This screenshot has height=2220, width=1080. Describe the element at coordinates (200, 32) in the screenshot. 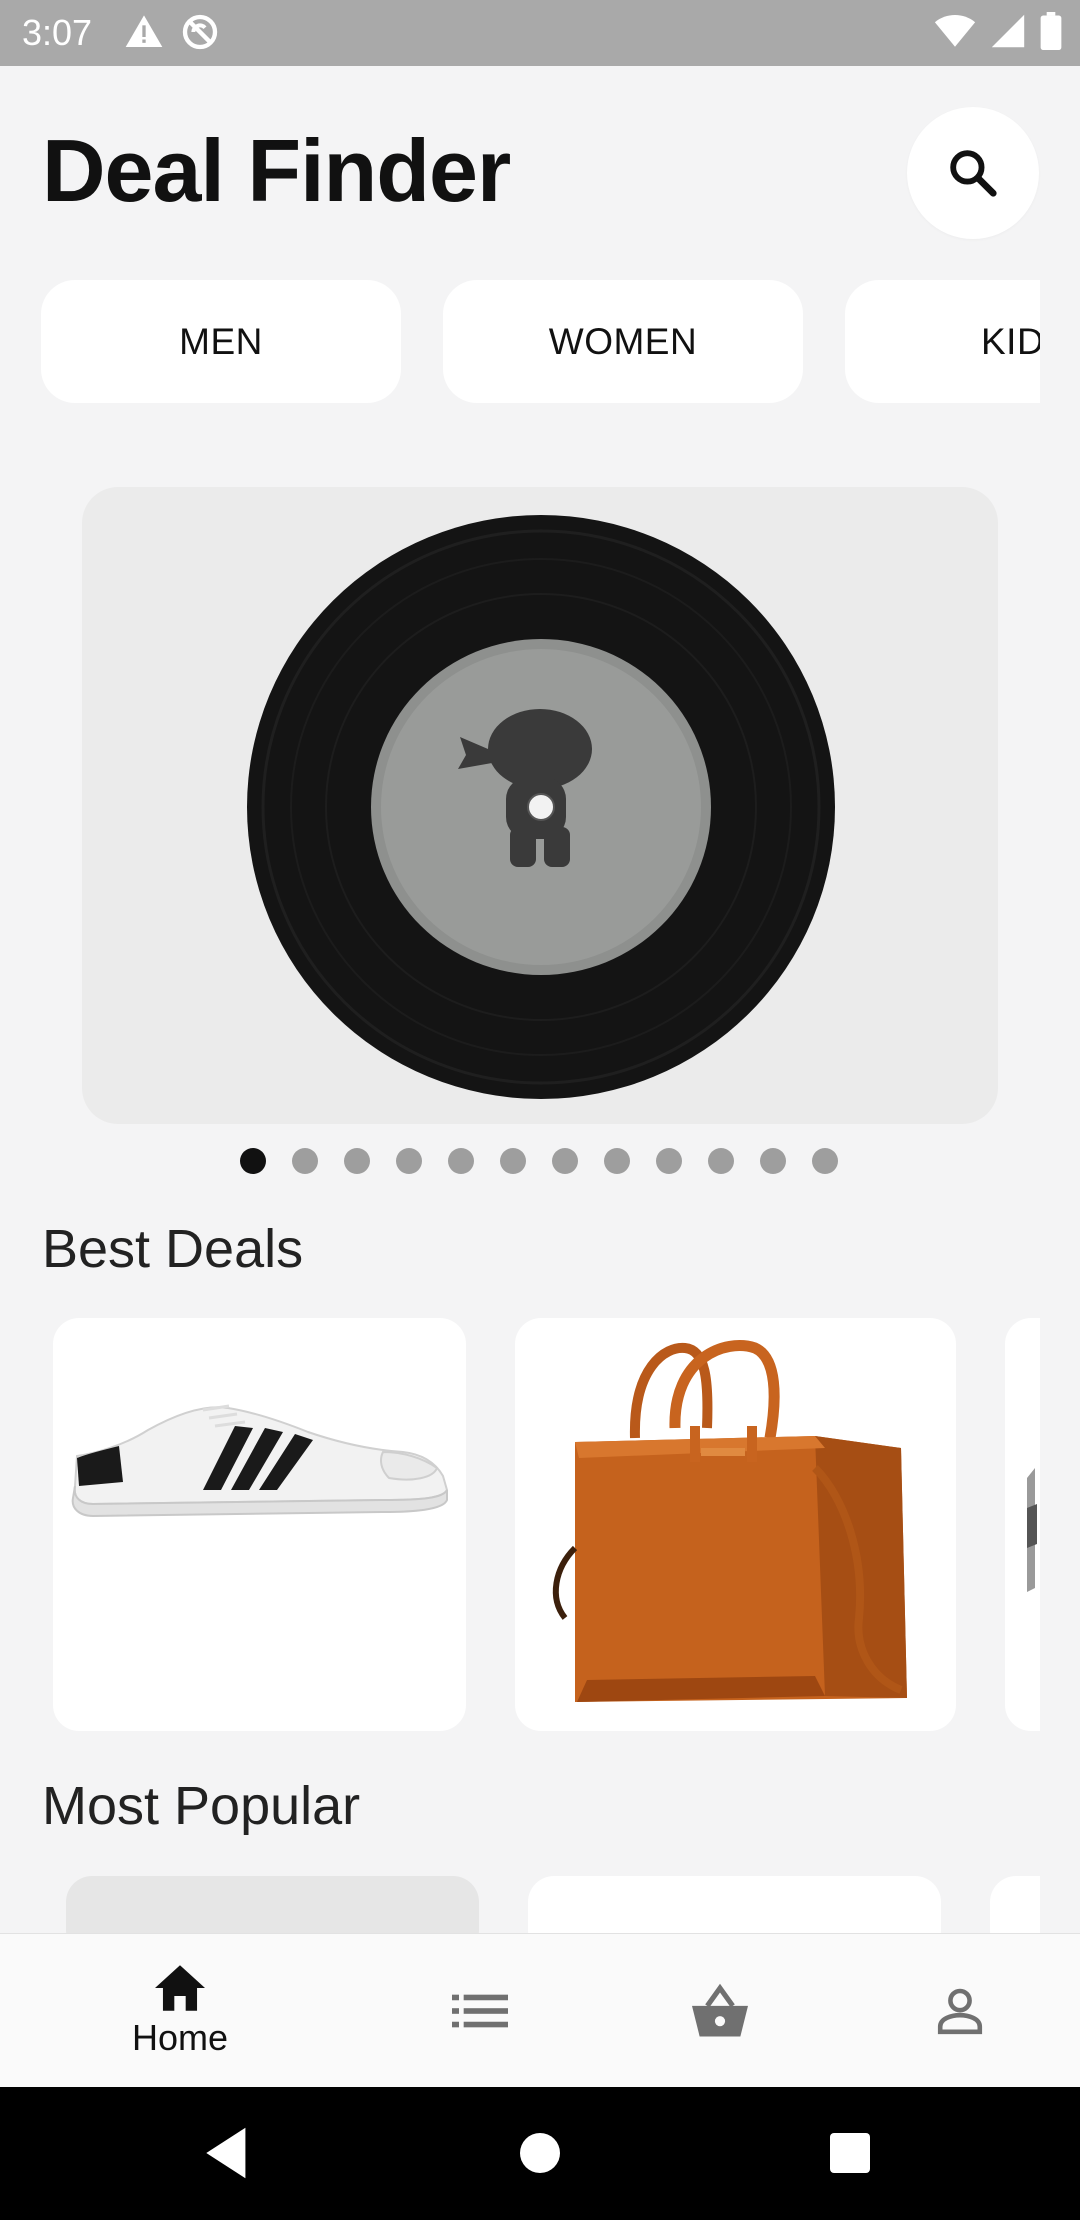

I see `sync-disabled-icon` at that location.